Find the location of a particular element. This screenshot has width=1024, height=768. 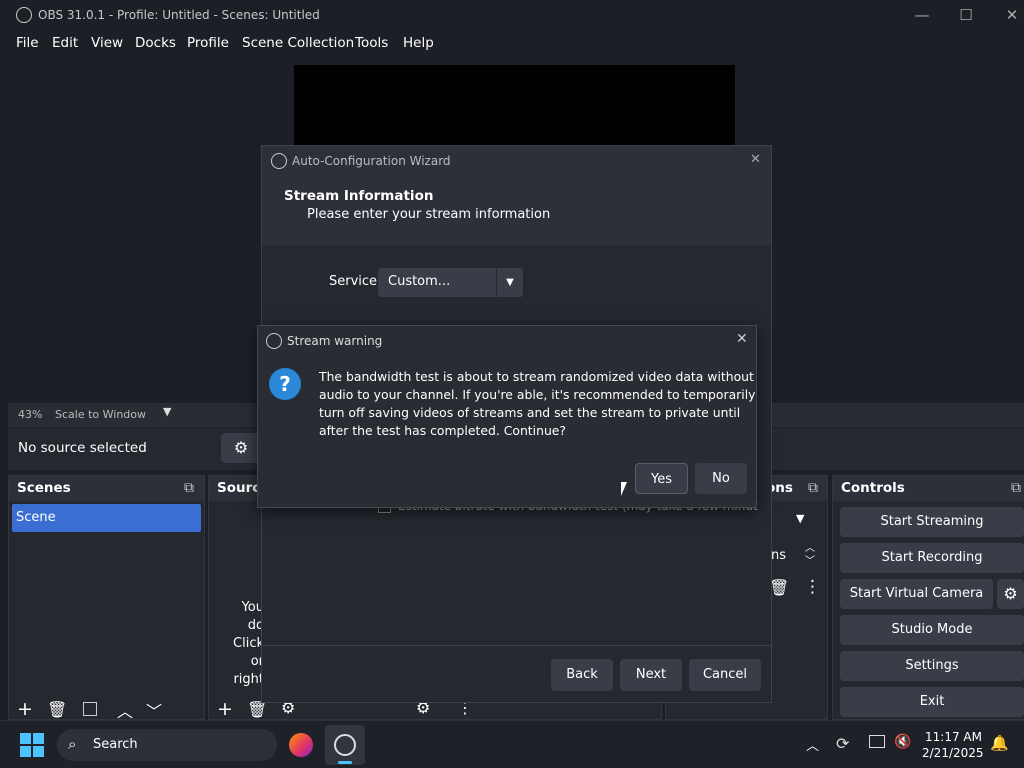

studio-mode-button: Studio Mode is located at coordinates (932, 630).